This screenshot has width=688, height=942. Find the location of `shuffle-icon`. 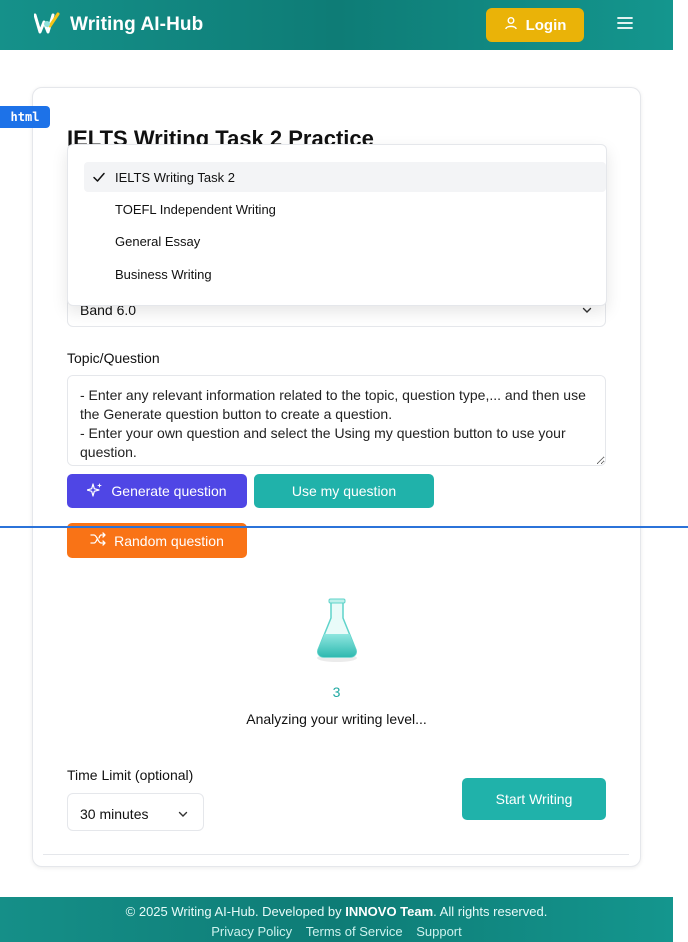

shuffle-icon is located at coordinates (98, 540).